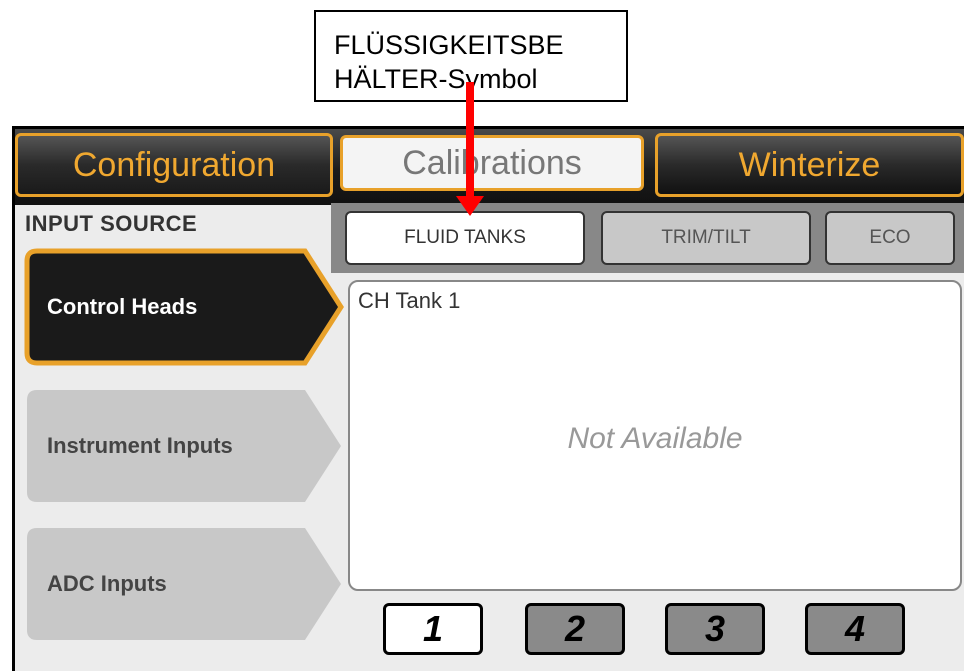  What do you see at coordinates (890, 238) in the screenshot?
I see `sub-tab-eco: ECO` at bounding box center [890, 238].